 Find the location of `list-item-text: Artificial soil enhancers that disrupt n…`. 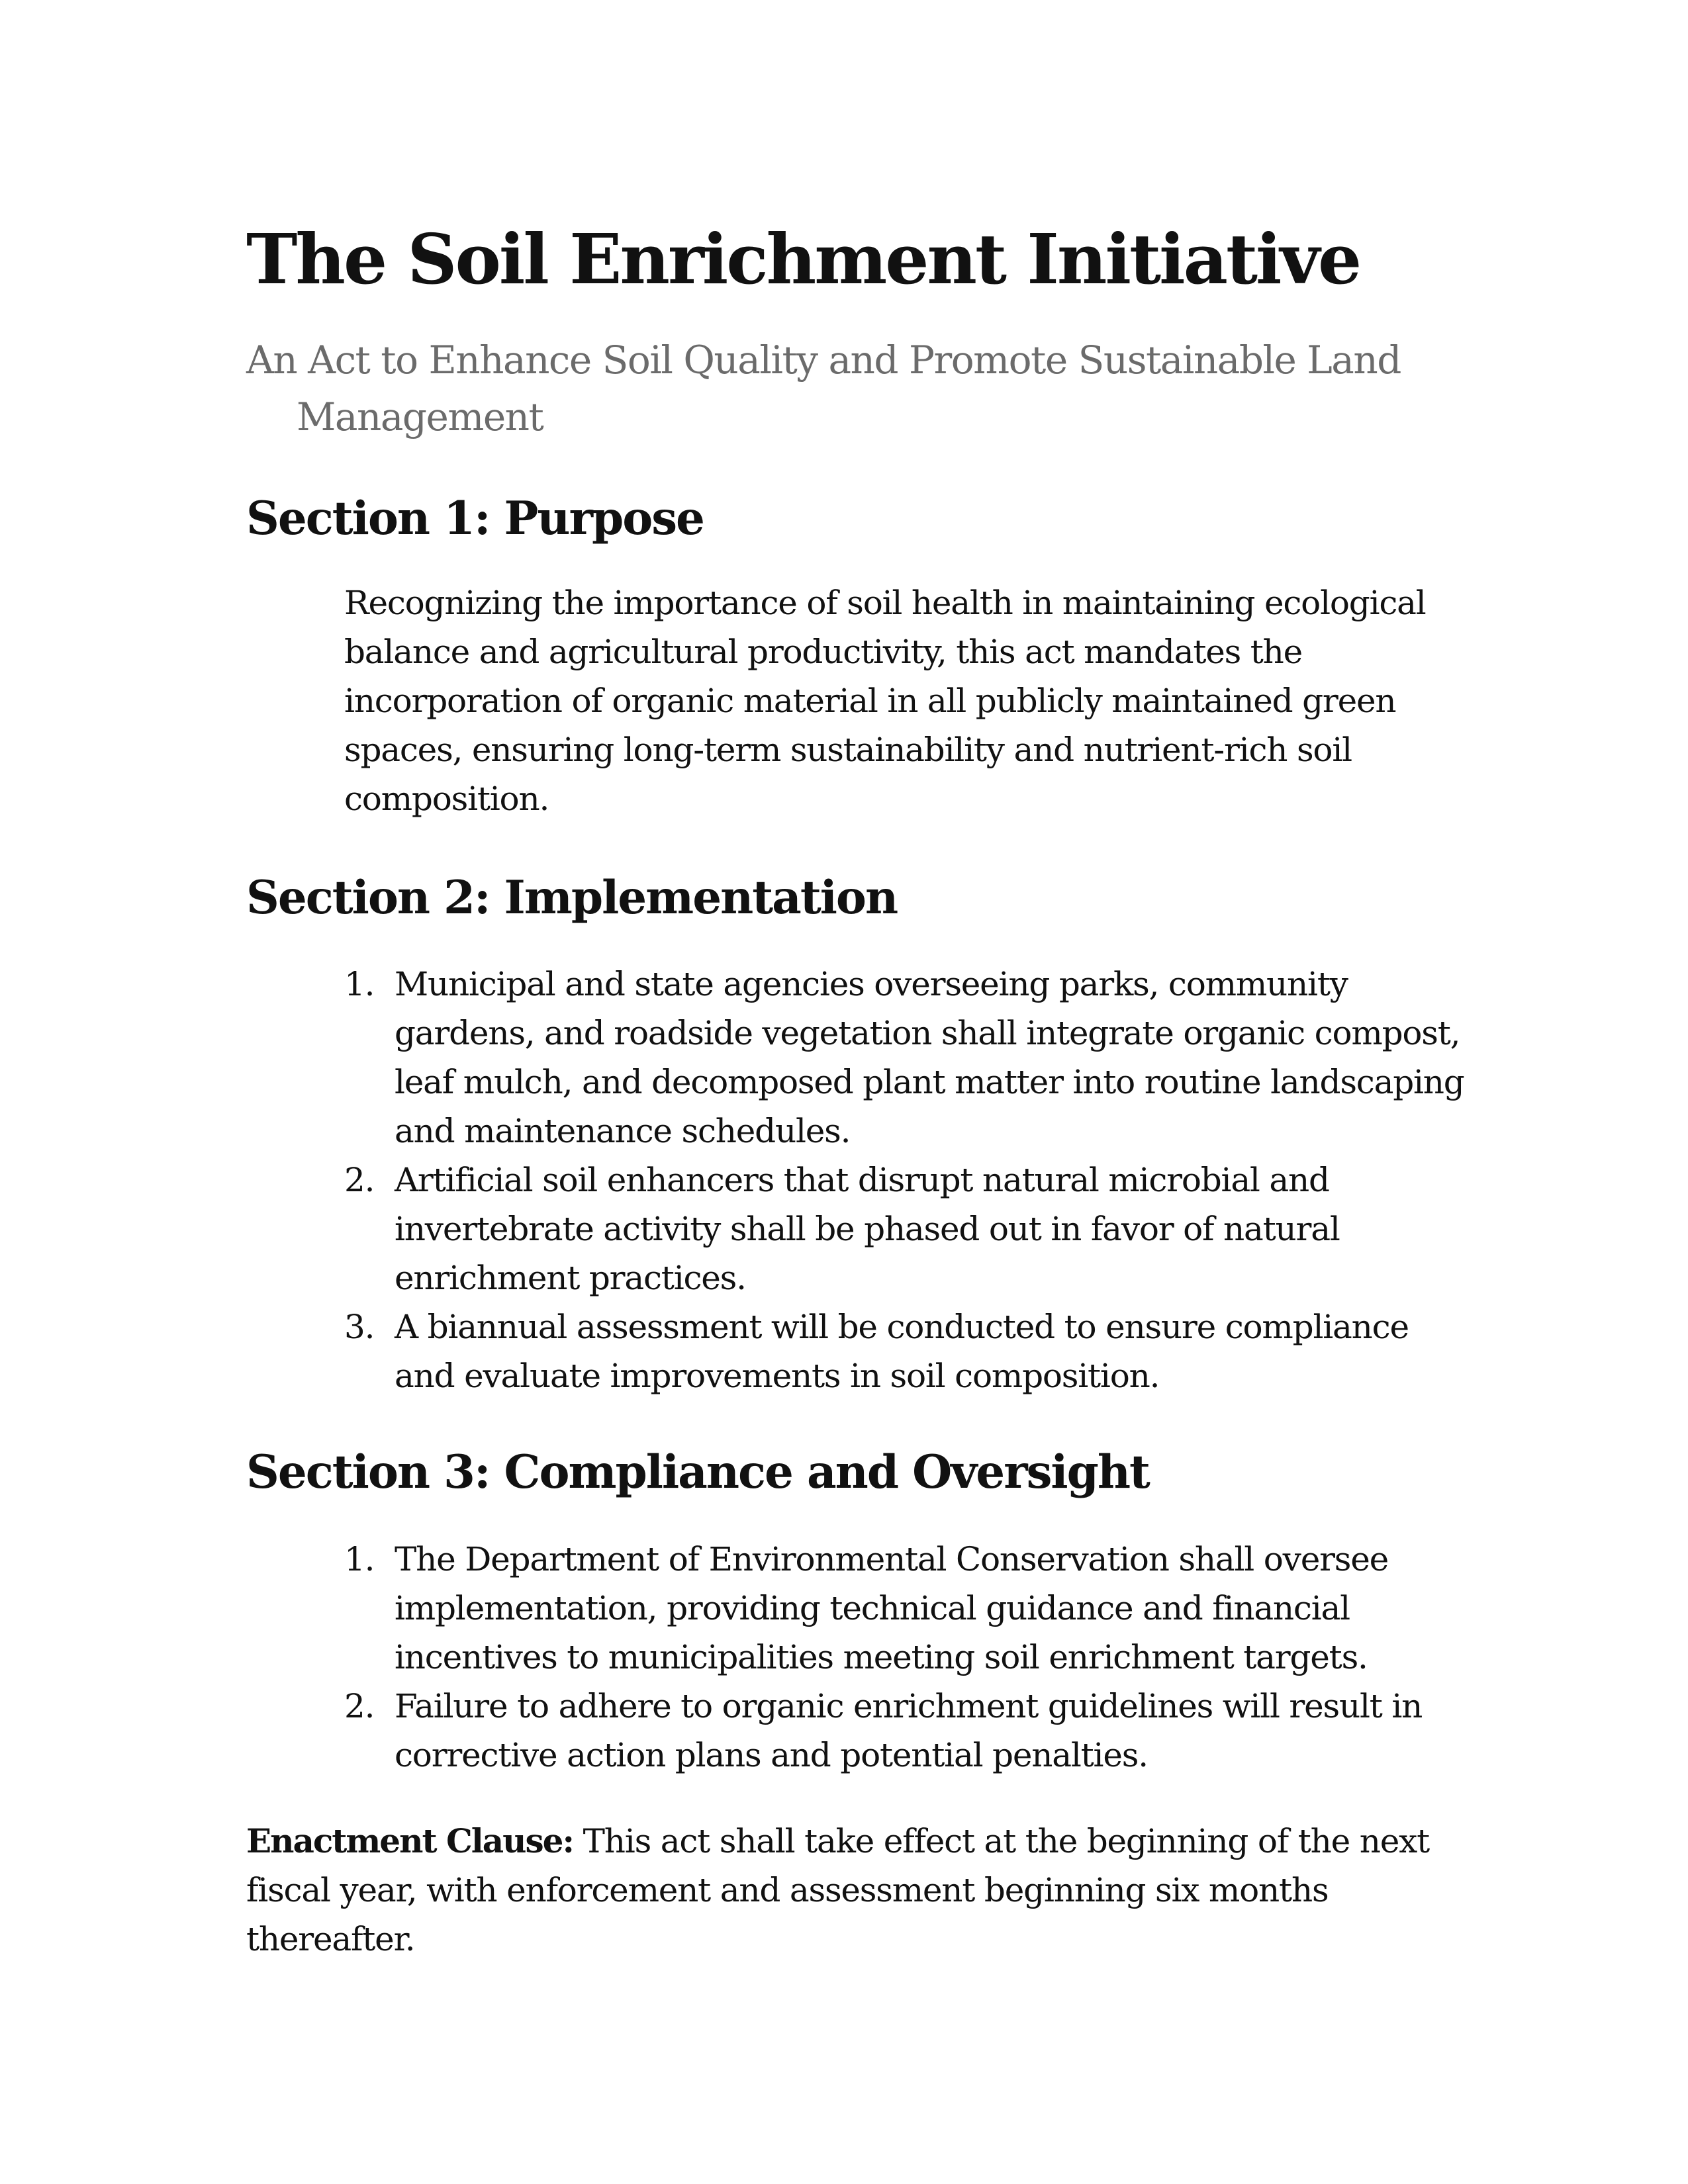

list-item-text: Artificial soil enhancers that disrupt n… is located at coordinates (867, 1229).